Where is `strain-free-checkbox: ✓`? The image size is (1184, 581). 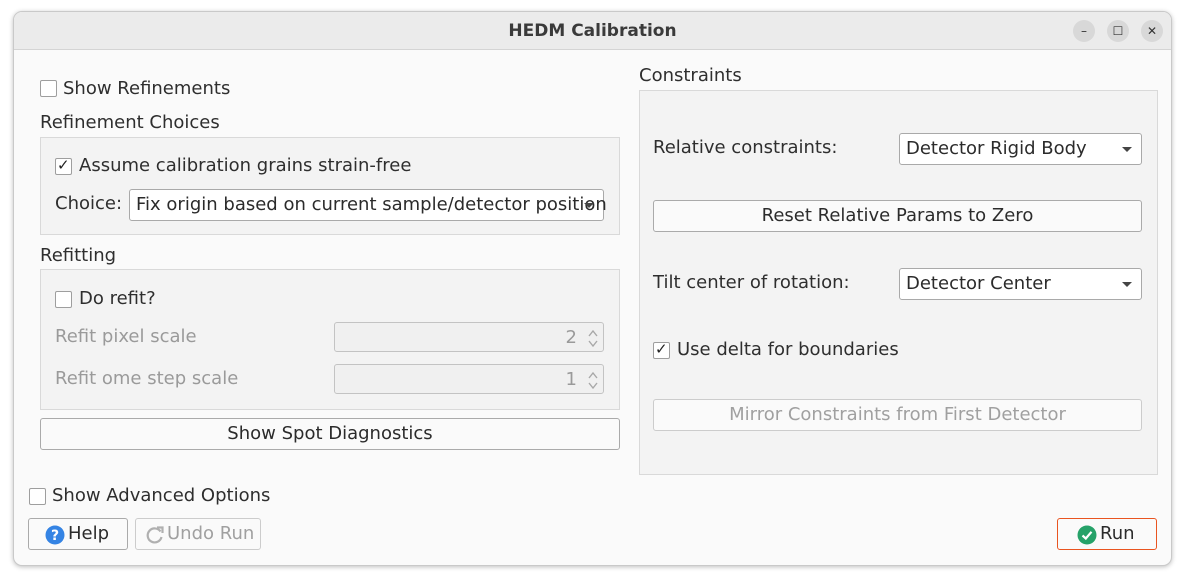
strain-free-checkbox: ✓ is located at coordinates (63, 165).